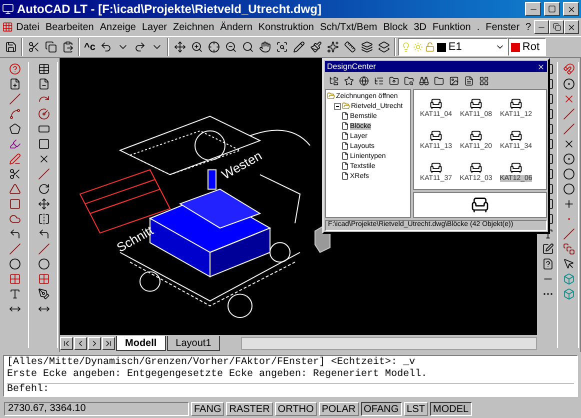  Describe the element at coordinates (236, 27) in the screenshot. I see `menu-item: Ändern` at that location.